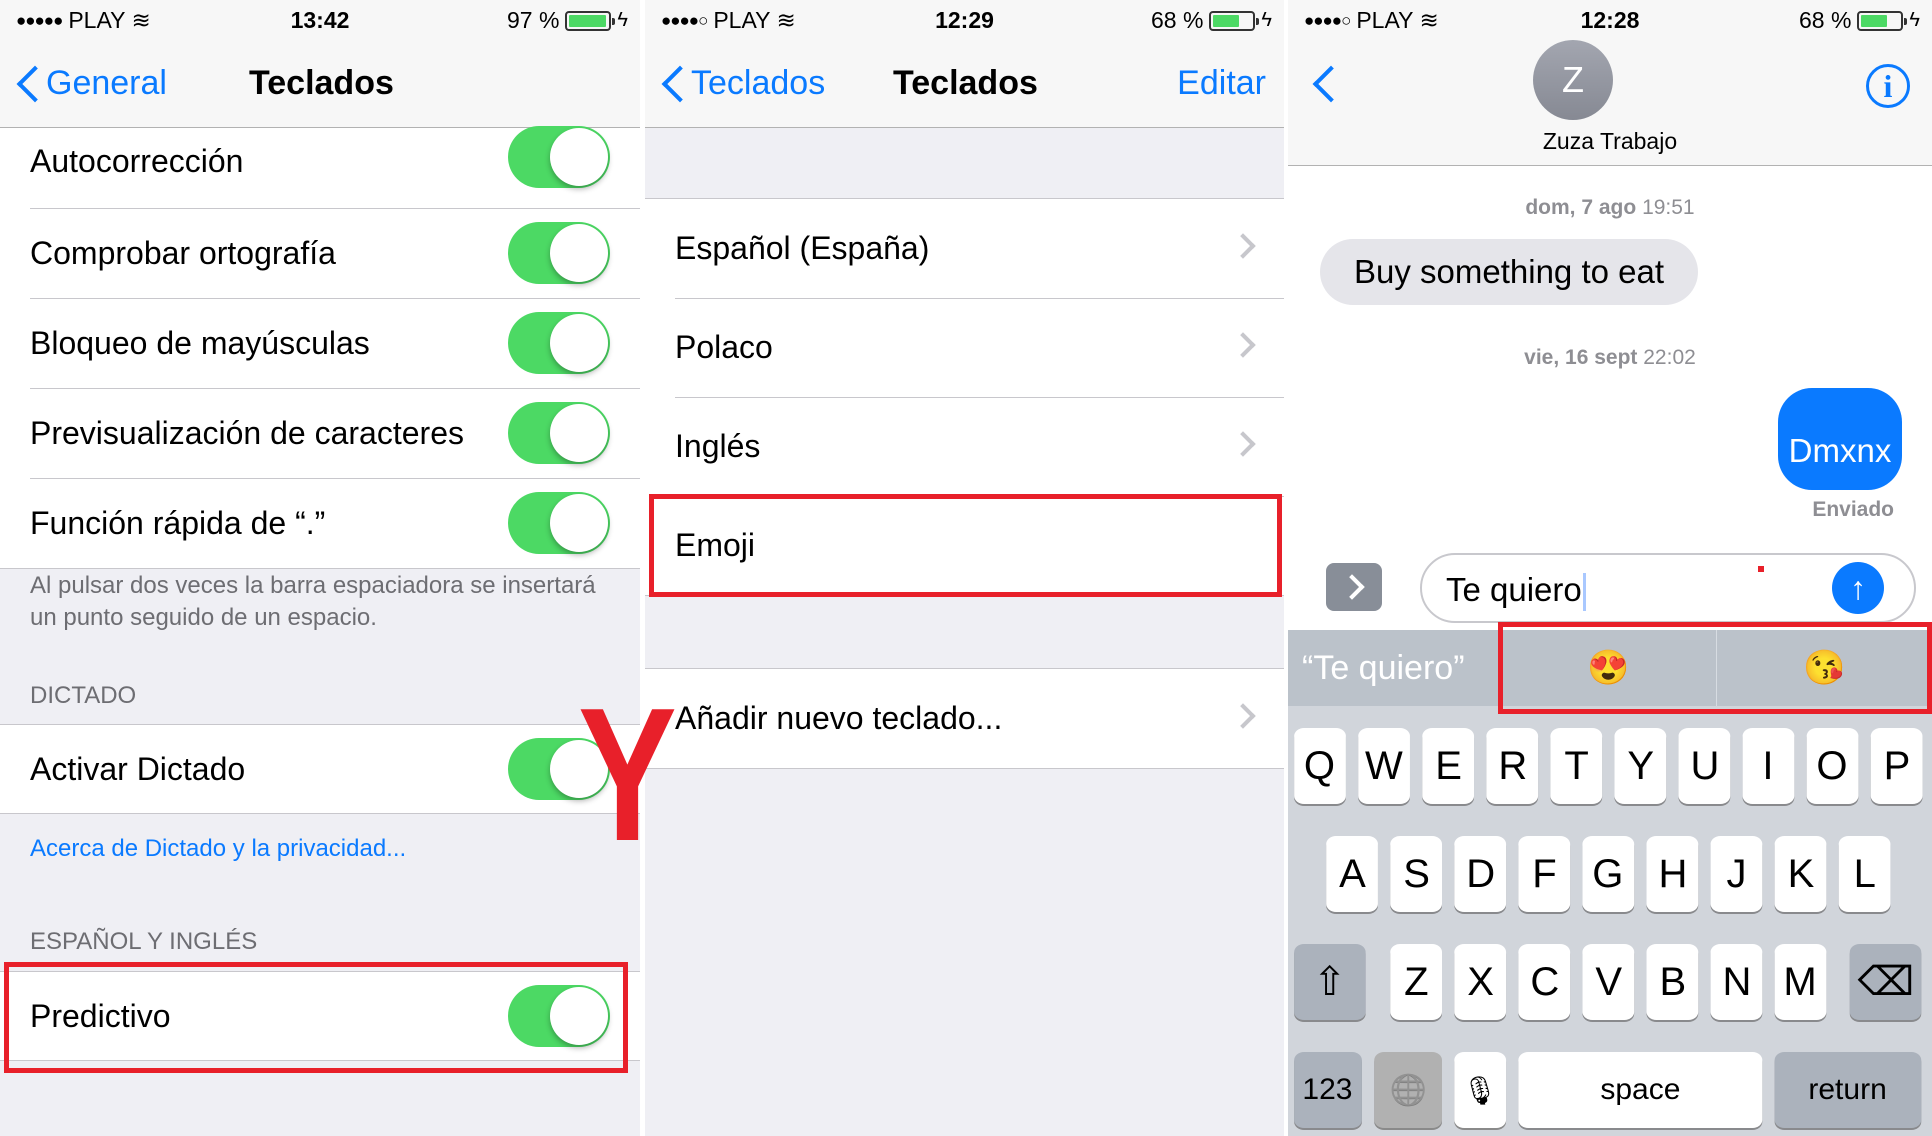 This screenshot has height=1136, width=1932. I want to click on key-label: K, so click(1800, 873).